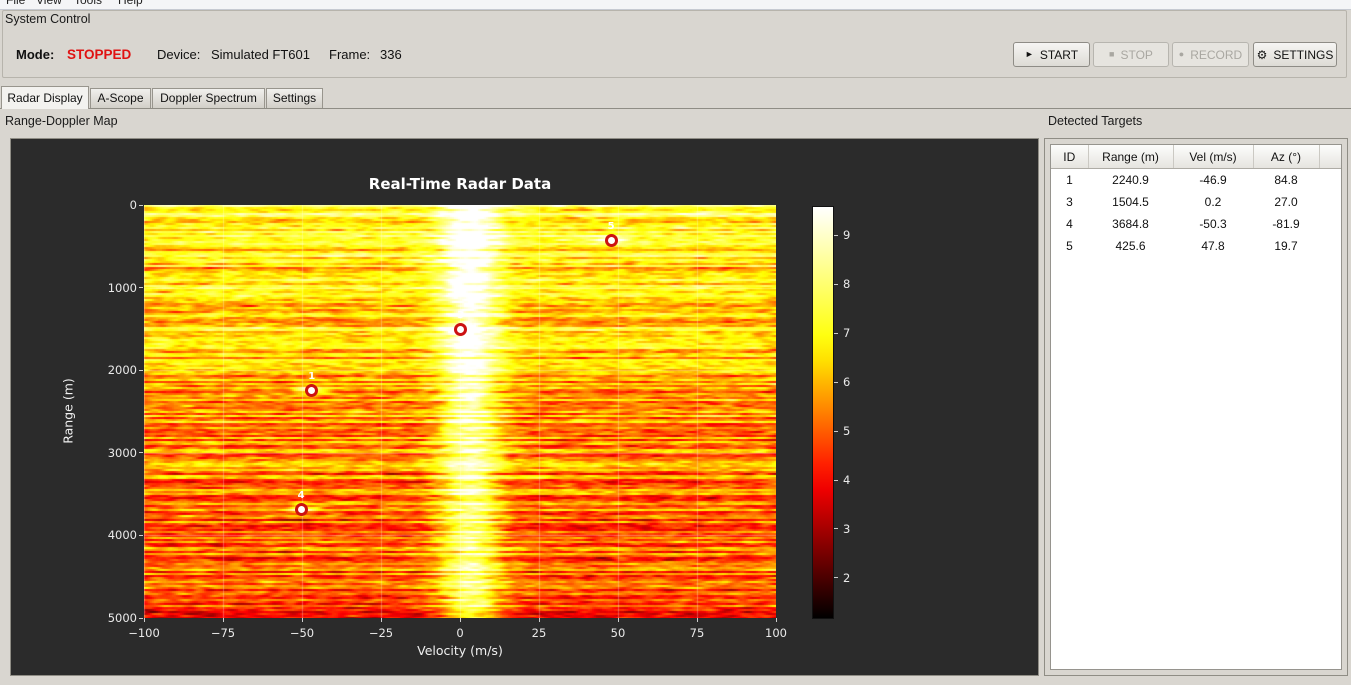 The height and width of the screenshot is (685, 1351). What do you see at coordinates (847, 577) in the screenshot?
I see `colorbar-tick-label: 2` at bounding box center [847, 577].